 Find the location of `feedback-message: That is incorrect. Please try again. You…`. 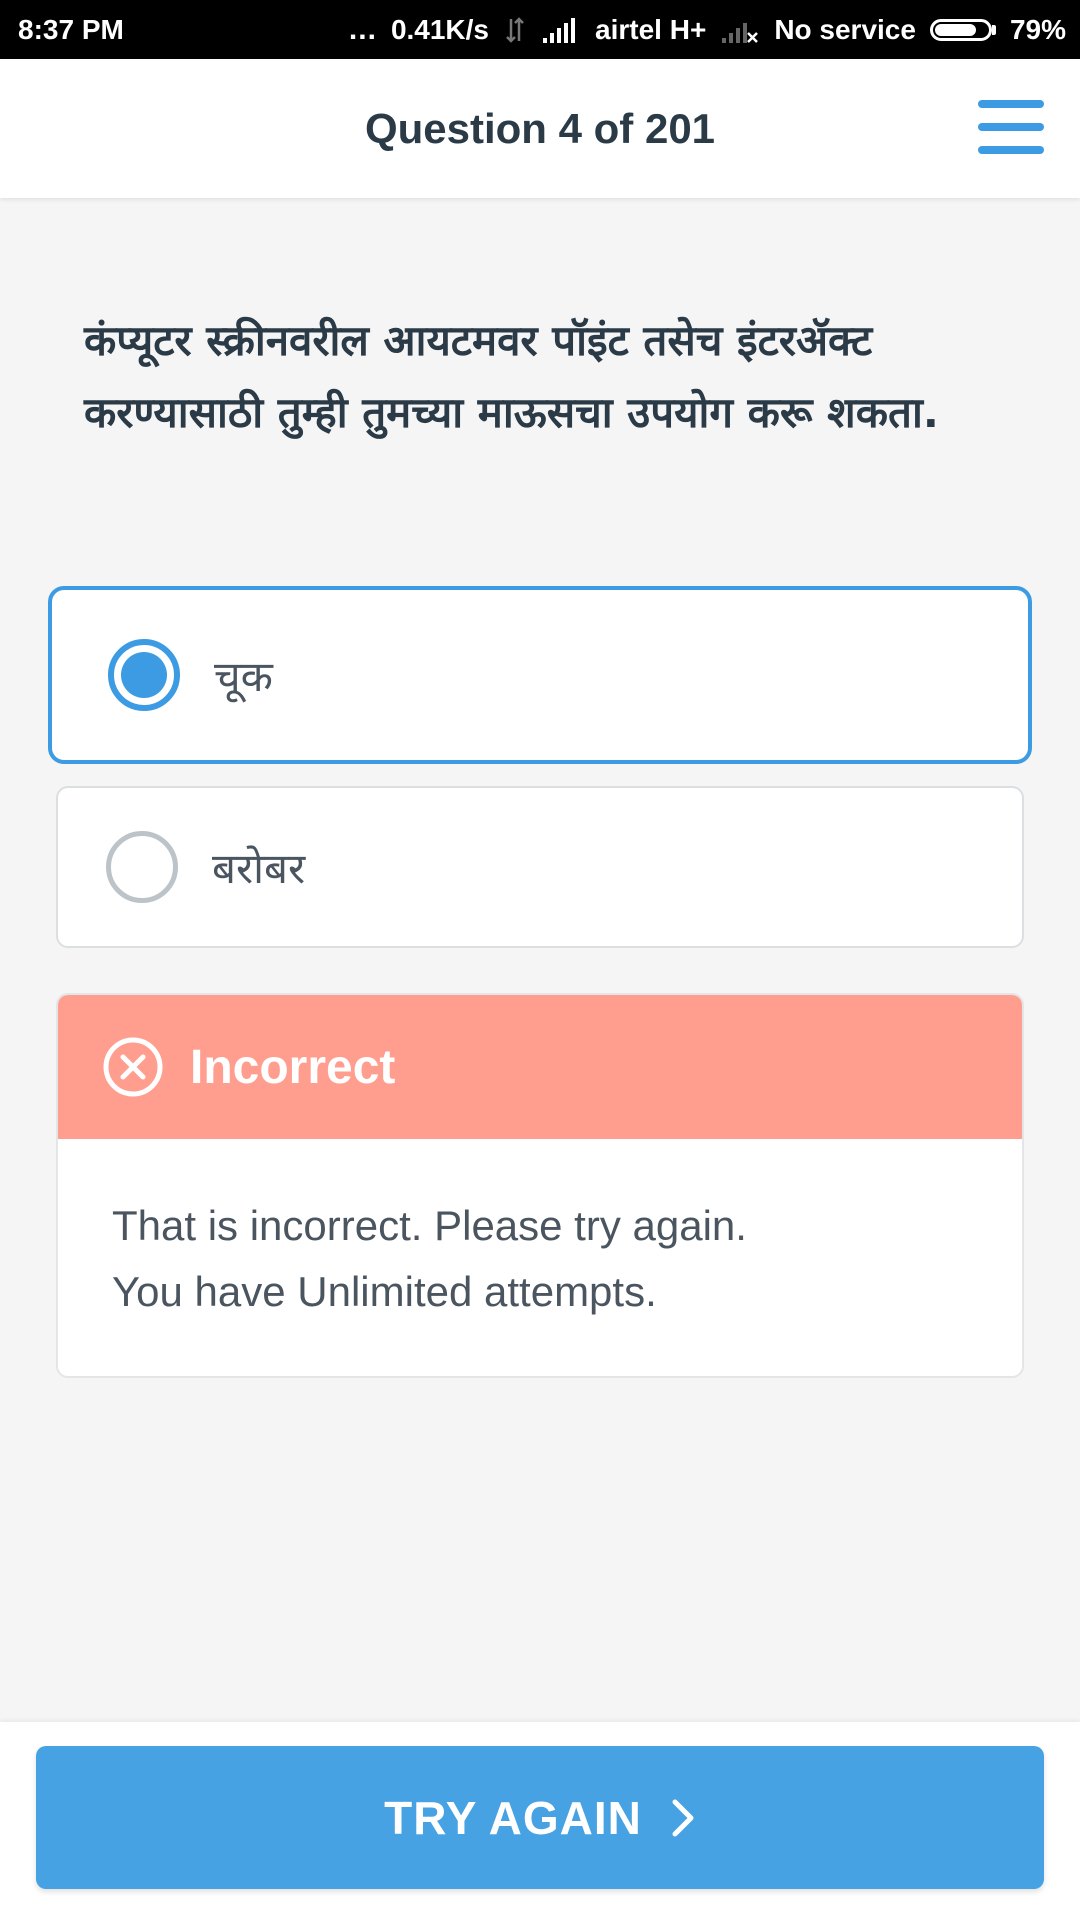

feedback-message: That is incorrect. Please try again. You… is located at coordinates (540, 1232).